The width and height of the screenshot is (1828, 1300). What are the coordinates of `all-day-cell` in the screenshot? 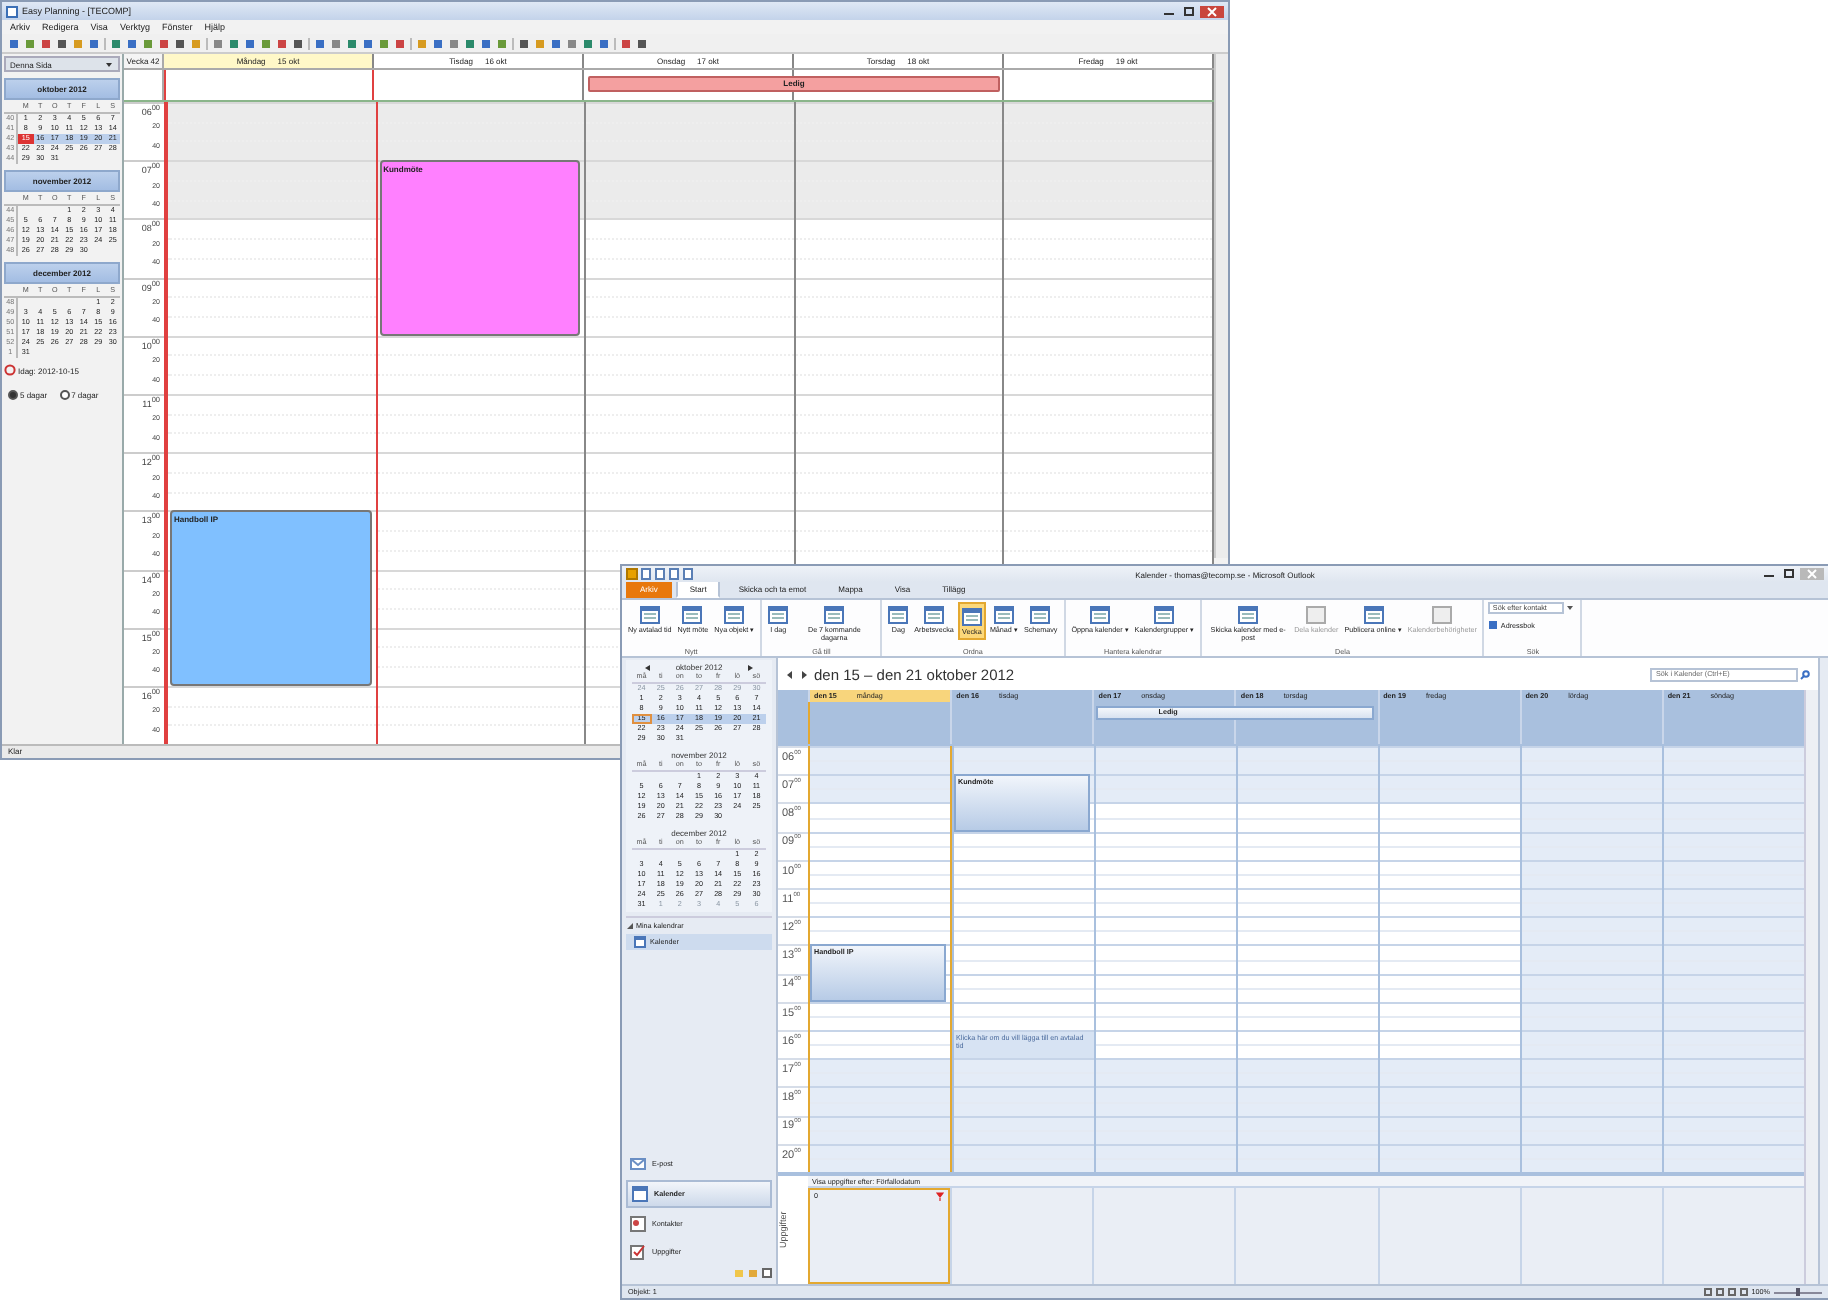 It's located at (269, 85).